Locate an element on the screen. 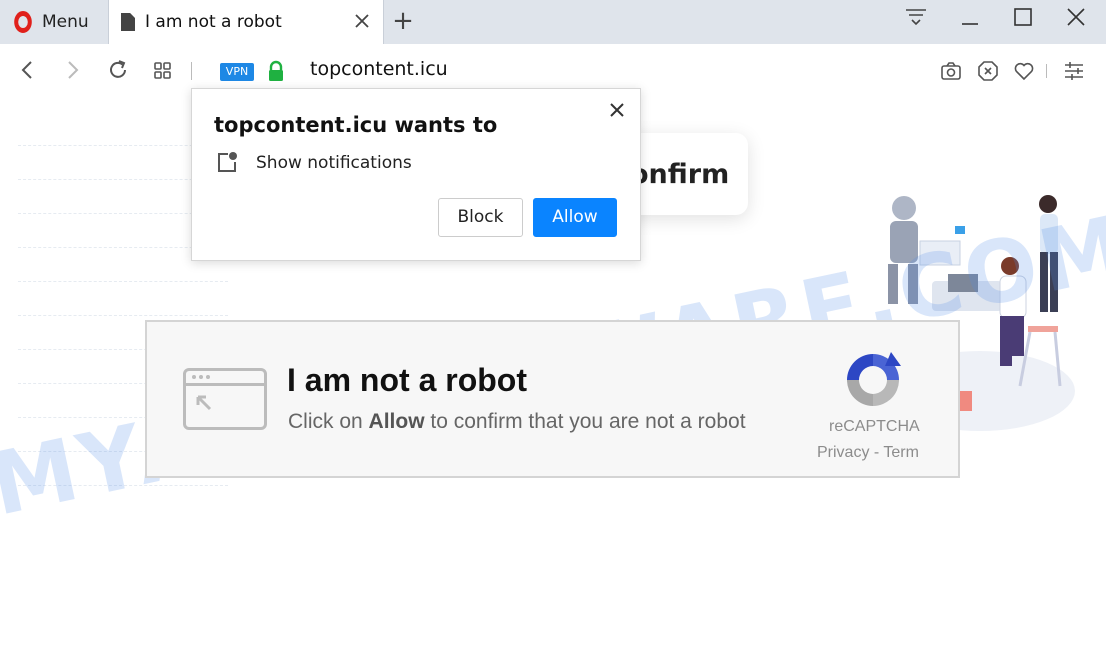 This screenshot has height=649, width=1106. recaptcha-brand: reCAPTCHA is located at coordinates (874, 426).